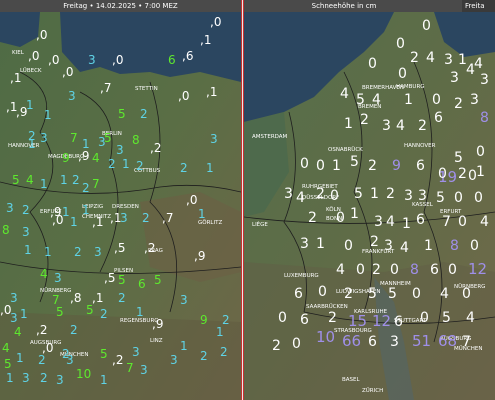  What do you see at coordinates (156, 341) in the screenshot?
I see `left-city-label: LINZ` at bounding box center [156, 341].